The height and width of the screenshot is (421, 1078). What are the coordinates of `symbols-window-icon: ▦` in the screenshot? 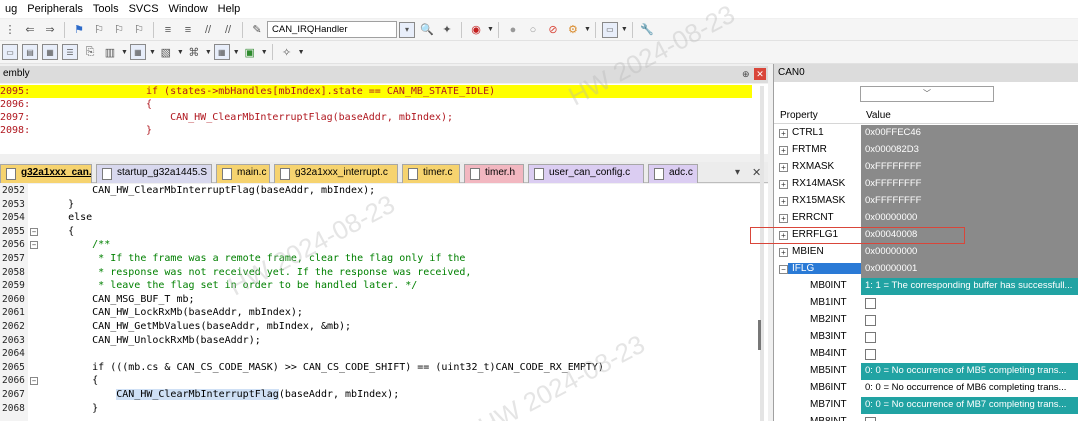 It's located at (50, 52).